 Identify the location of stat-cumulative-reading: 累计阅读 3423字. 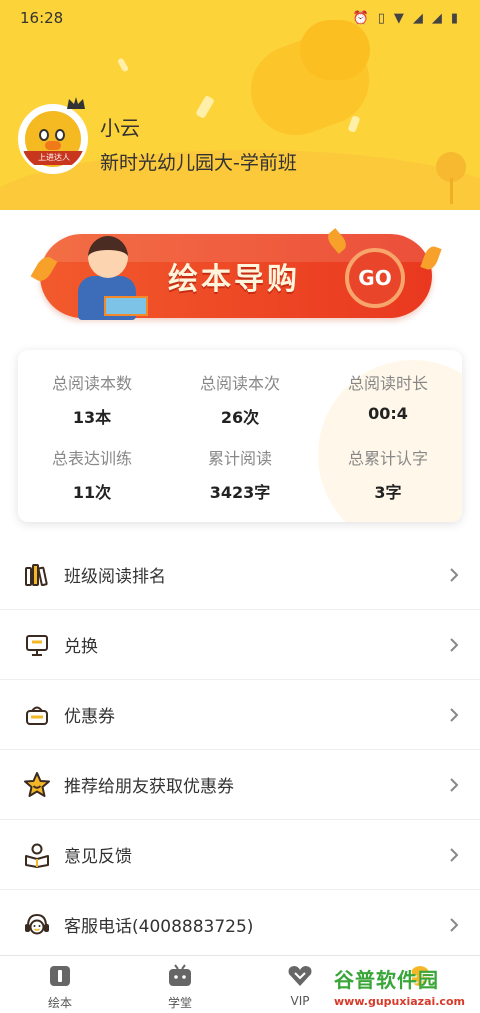
(240, 474).